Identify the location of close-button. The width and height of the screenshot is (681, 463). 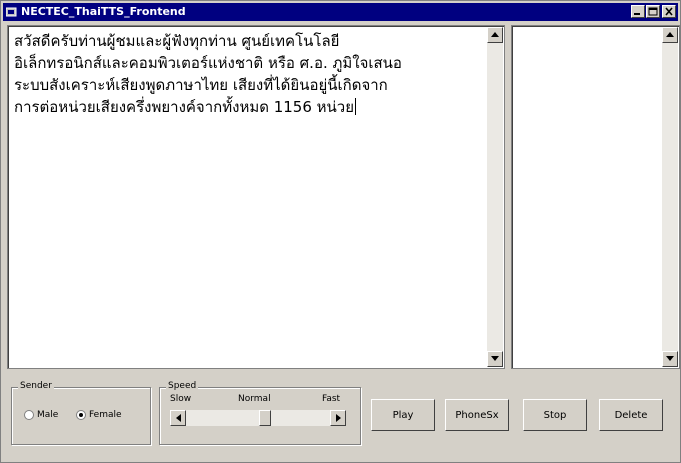
(669, 11).